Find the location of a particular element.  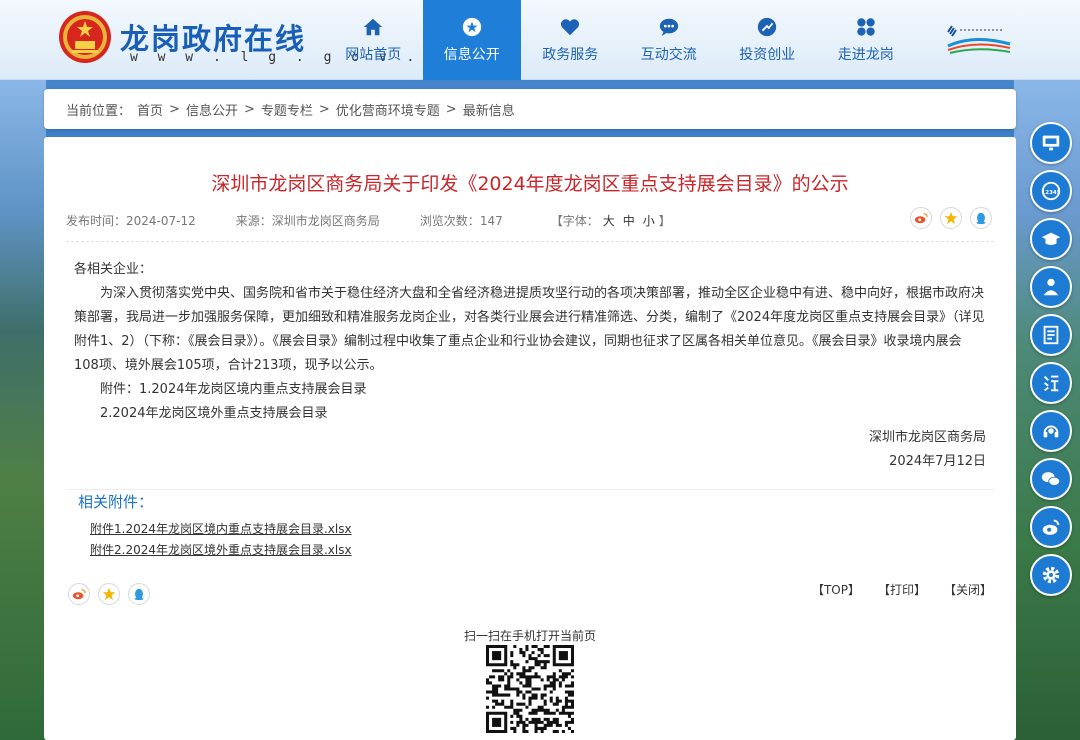

toolbar-hotline-button: 12345 is located at coordinates (1051, 191).